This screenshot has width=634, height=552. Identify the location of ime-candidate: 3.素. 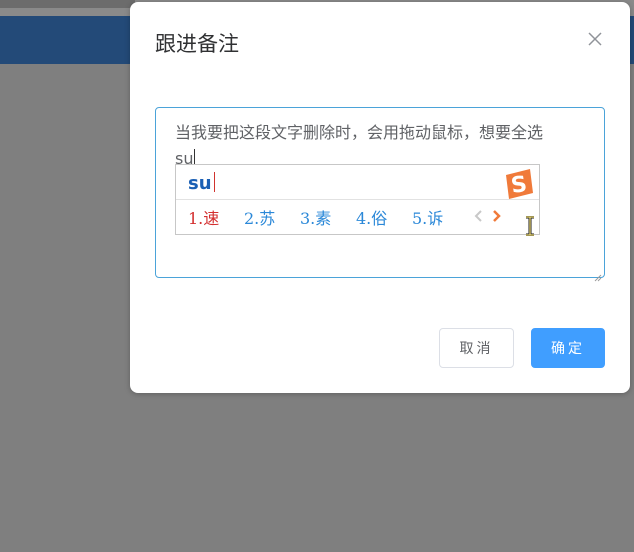
(328, 217).